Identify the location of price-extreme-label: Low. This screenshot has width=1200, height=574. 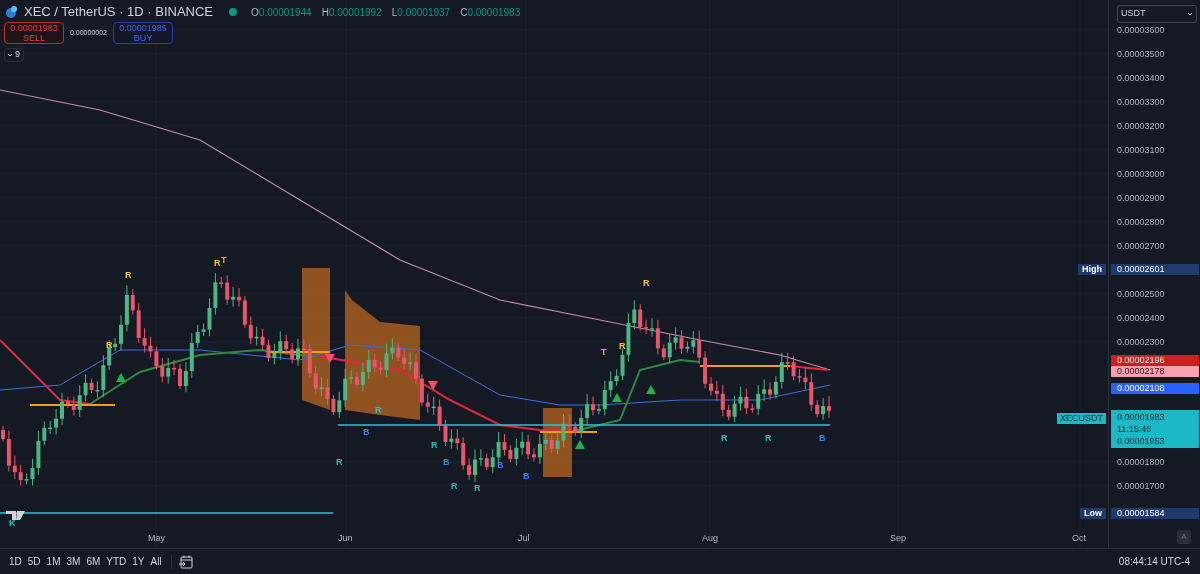
(1093, 514).